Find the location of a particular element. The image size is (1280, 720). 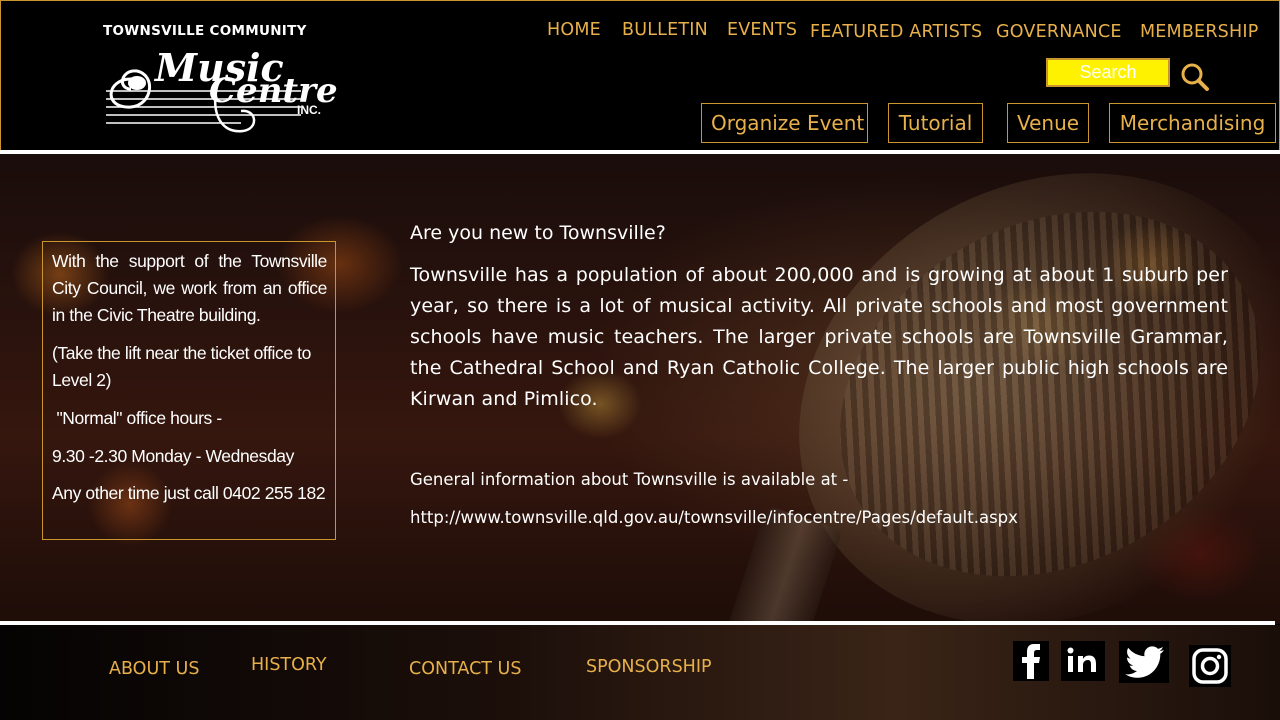

footer-history-link: HISTORY is located at coordinates (289, 665).